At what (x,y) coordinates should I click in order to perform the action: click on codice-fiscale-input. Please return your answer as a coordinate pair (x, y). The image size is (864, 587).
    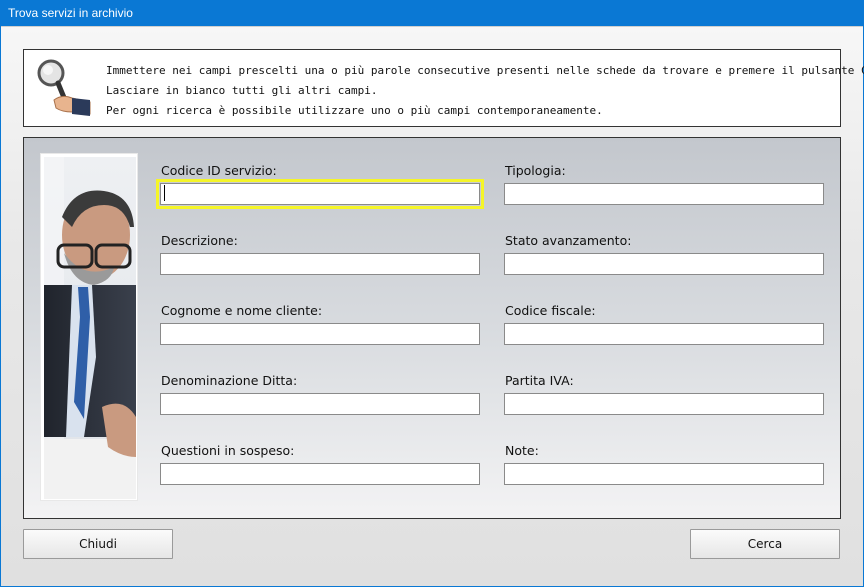
    Looking at the image, I should click on (664, 334).